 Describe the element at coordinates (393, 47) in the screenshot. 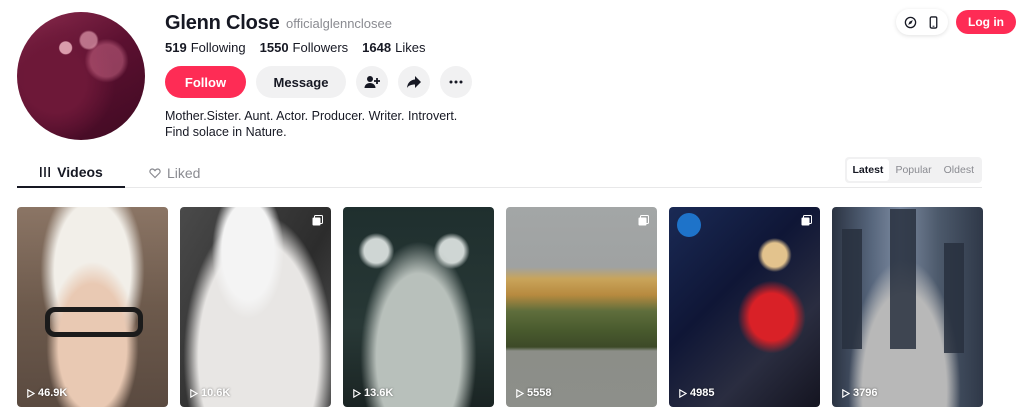

I see `stat-likes: 1648 Likes` at that location.